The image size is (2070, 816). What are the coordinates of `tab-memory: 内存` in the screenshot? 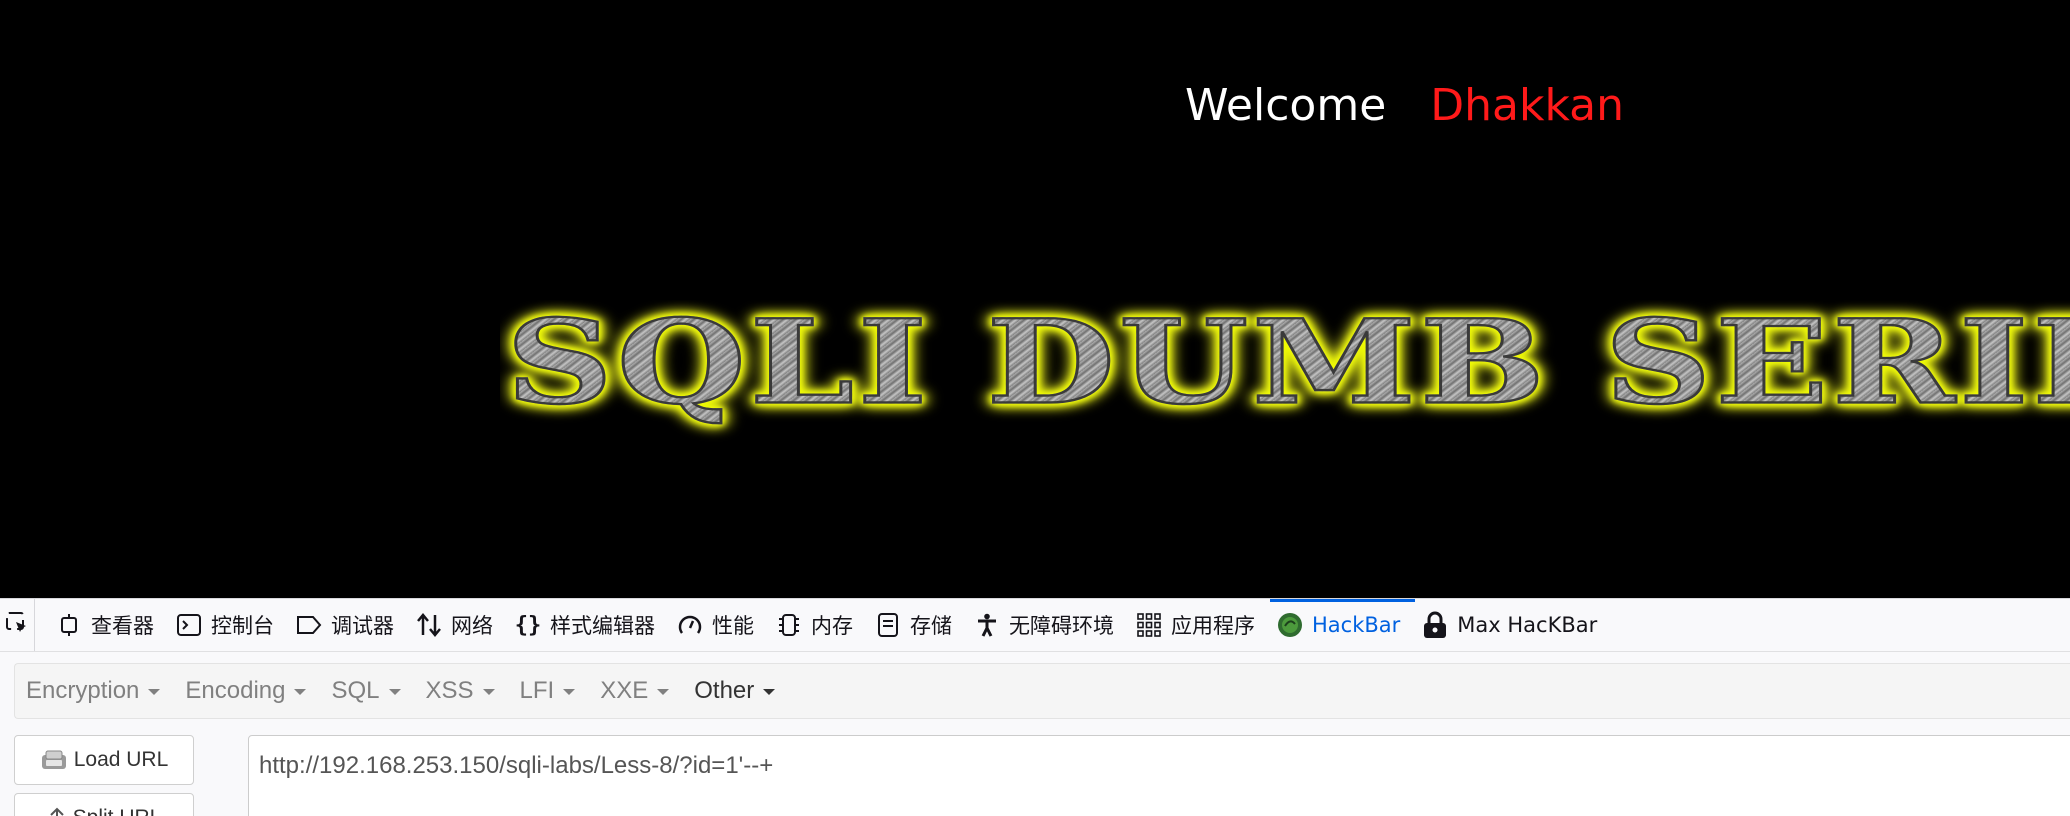 It's located at (818, 625).